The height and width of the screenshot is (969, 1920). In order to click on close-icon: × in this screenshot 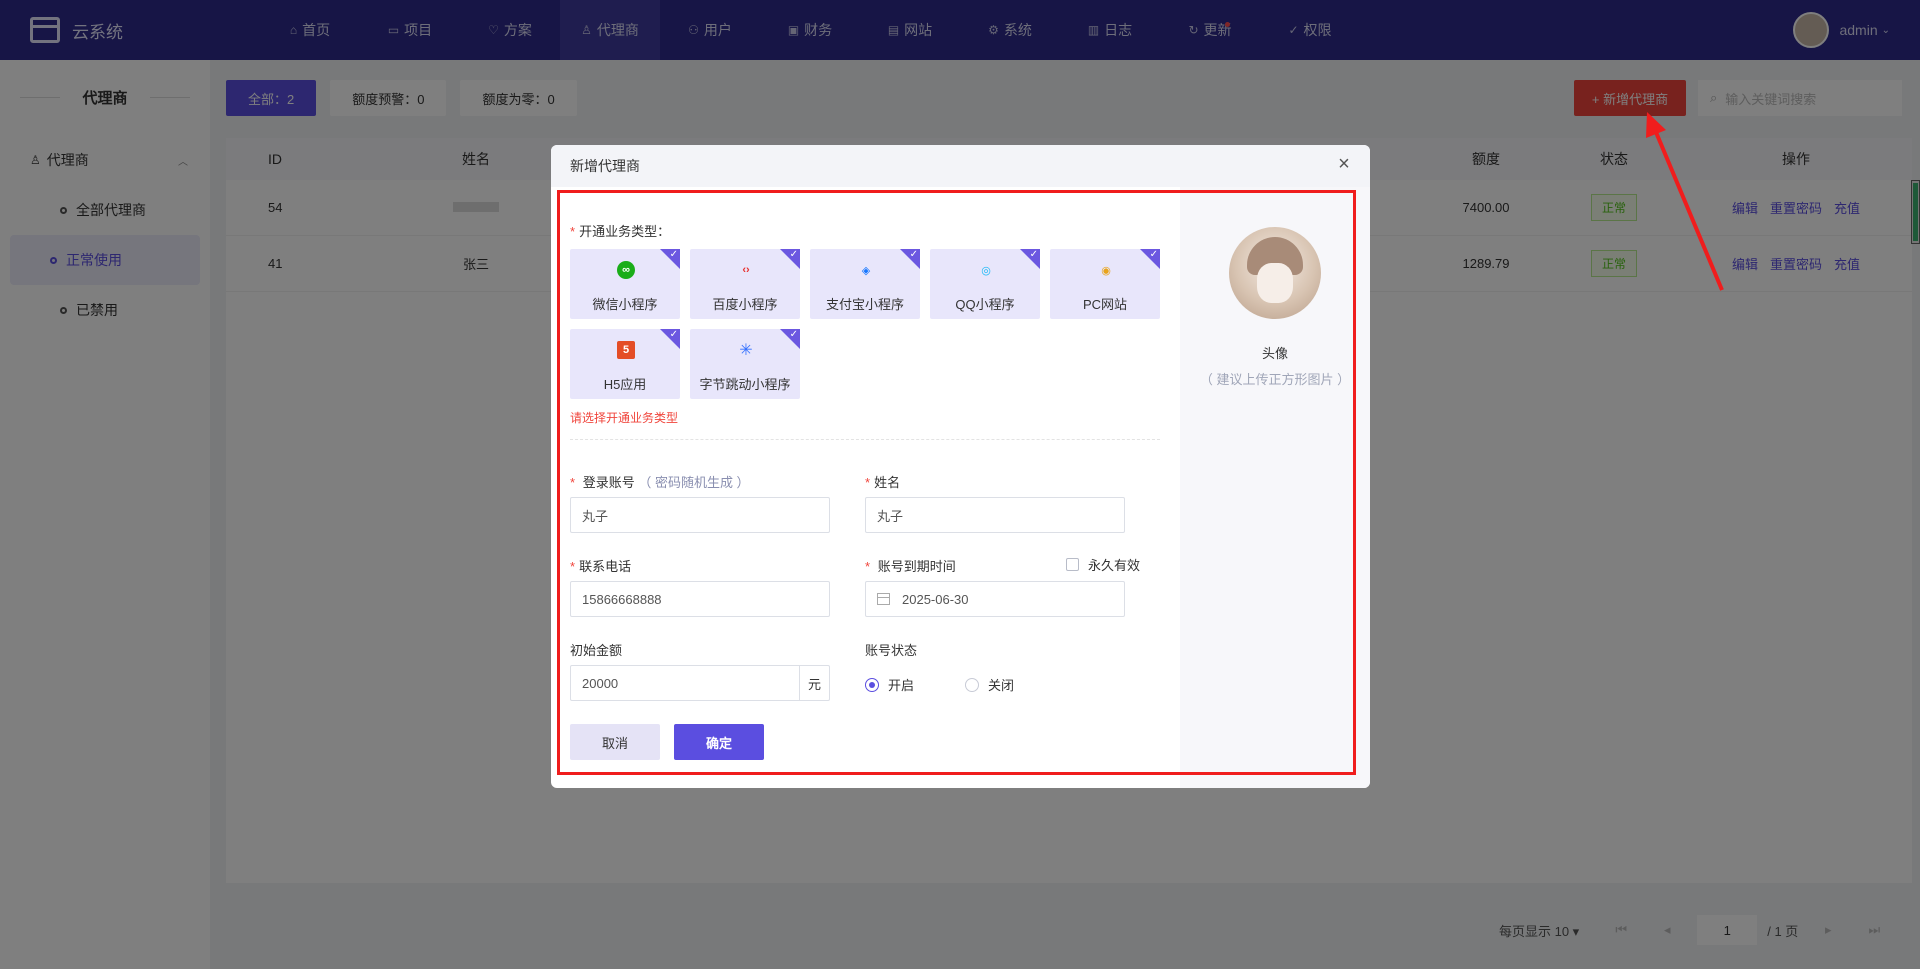, I will do `click(1344, 164)`.